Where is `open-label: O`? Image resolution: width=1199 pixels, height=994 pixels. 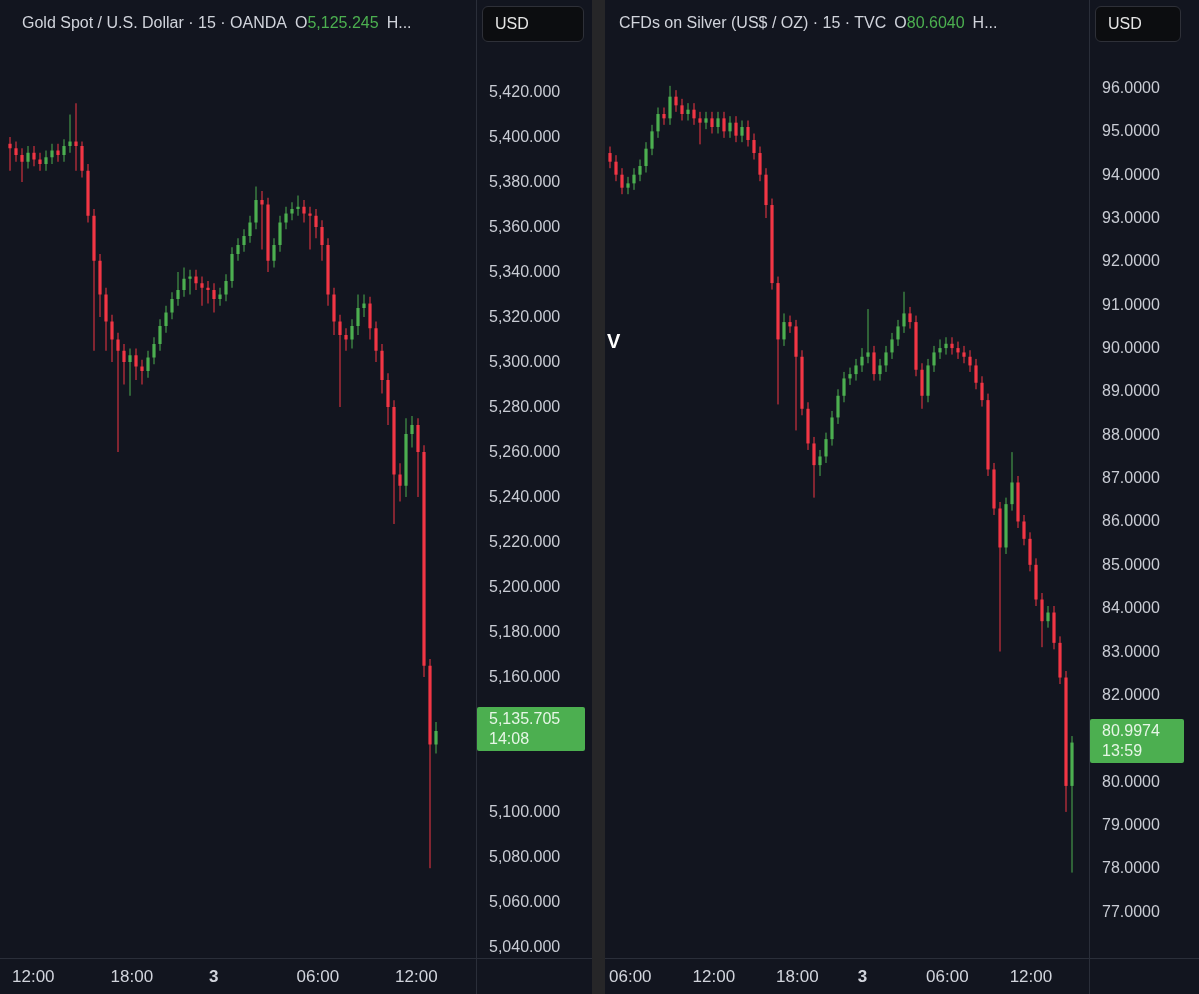 open-label: O is located at coordinates (301, 23).